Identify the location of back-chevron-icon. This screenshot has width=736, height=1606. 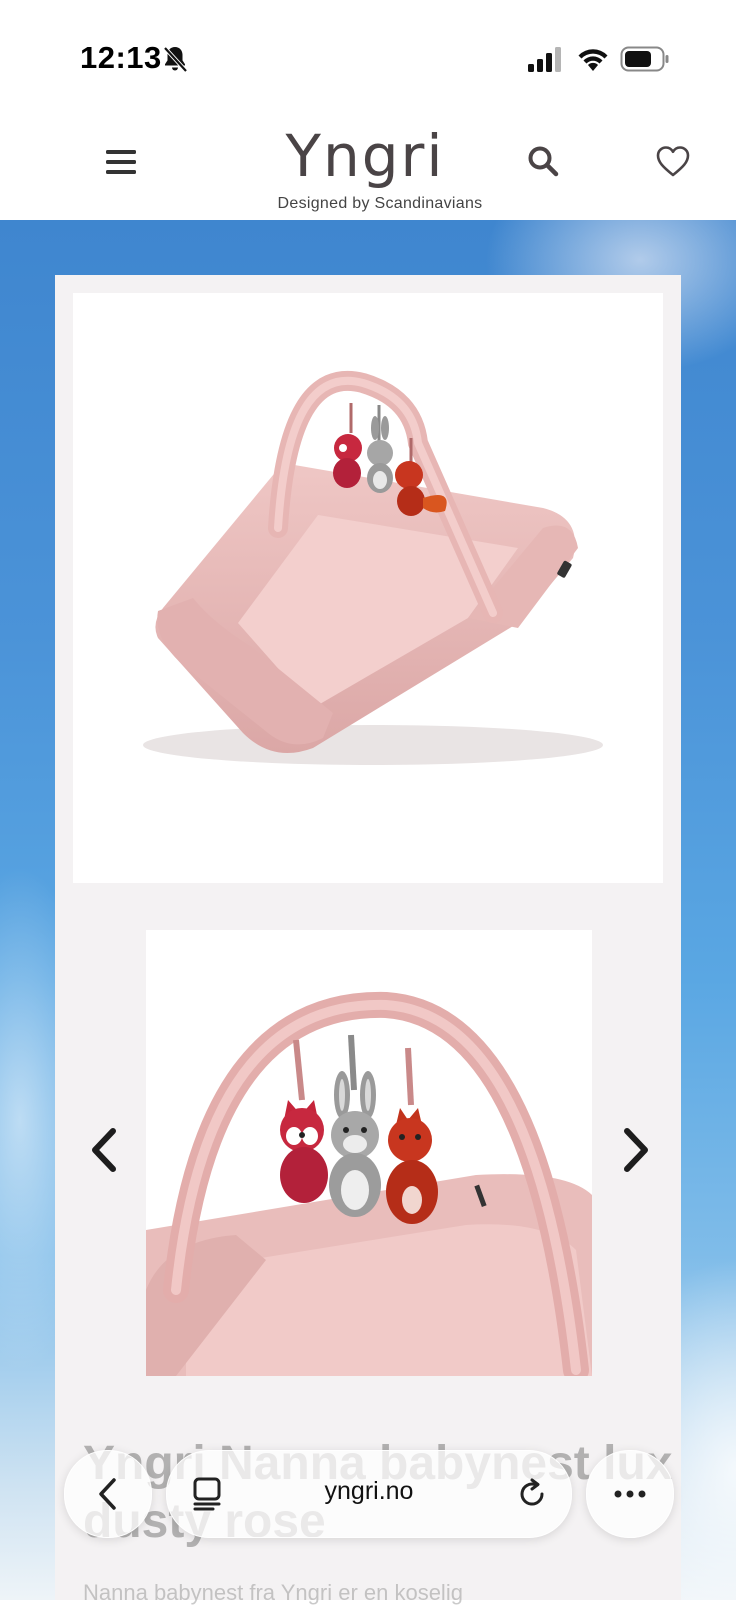
(107, 1494).